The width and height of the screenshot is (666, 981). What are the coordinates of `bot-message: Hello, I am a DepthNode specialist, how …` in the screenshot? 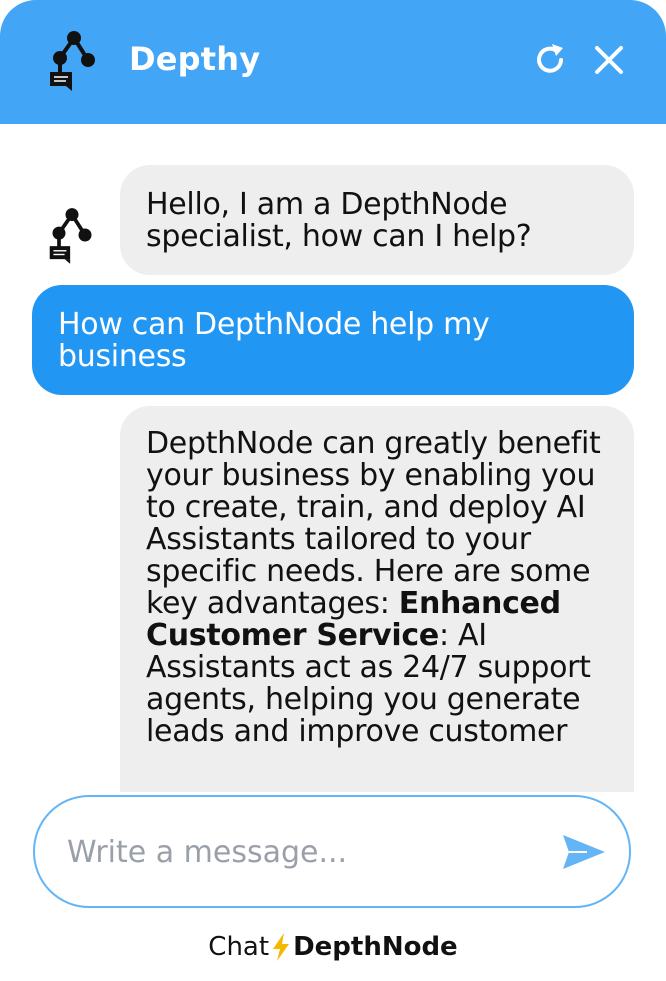 It's located at (377, 220).